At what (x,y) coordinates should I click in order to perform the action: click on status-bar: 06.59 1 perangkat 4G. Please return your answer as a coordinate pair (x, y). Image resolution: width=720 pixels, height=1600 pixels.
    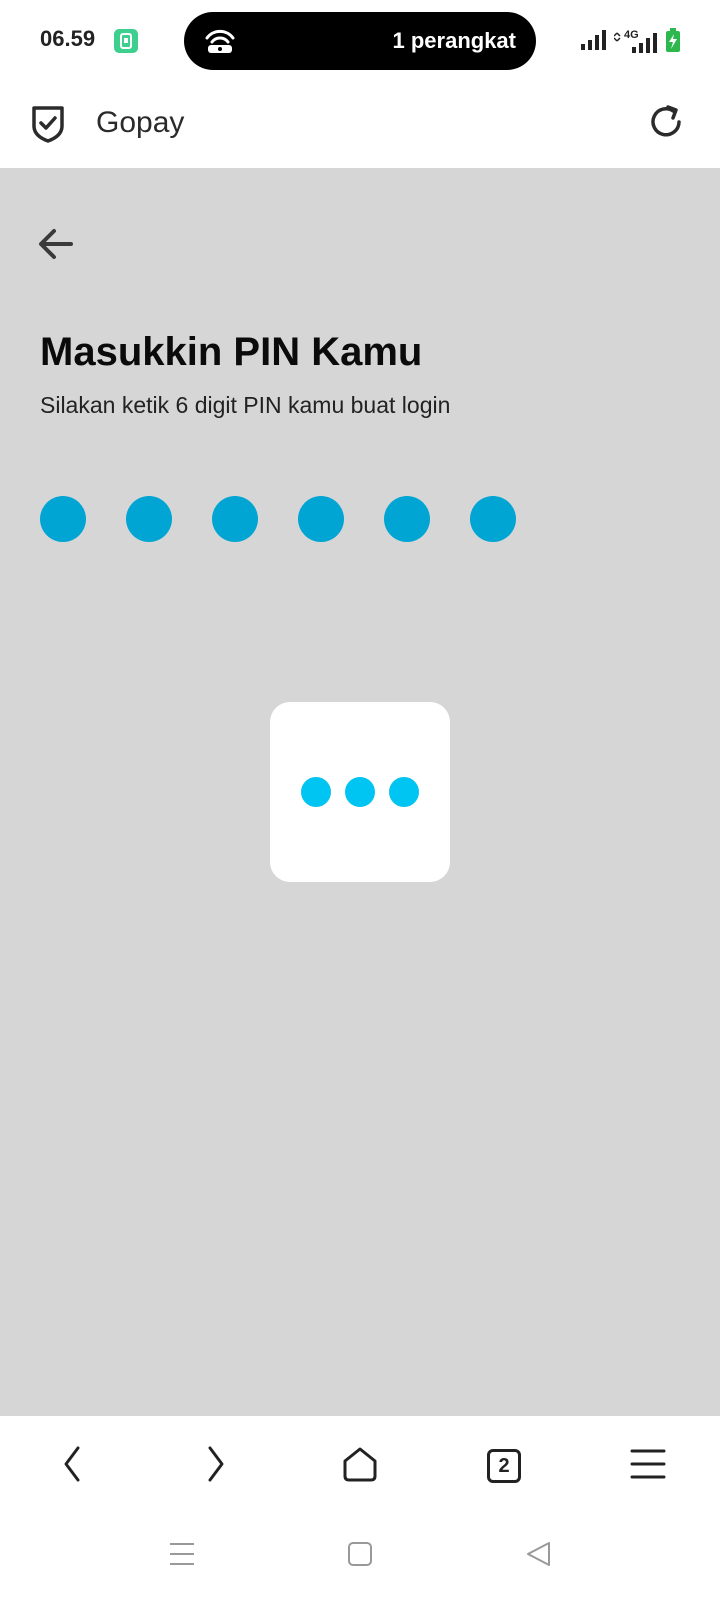
    Looking at the image, I should click on (360, 41).